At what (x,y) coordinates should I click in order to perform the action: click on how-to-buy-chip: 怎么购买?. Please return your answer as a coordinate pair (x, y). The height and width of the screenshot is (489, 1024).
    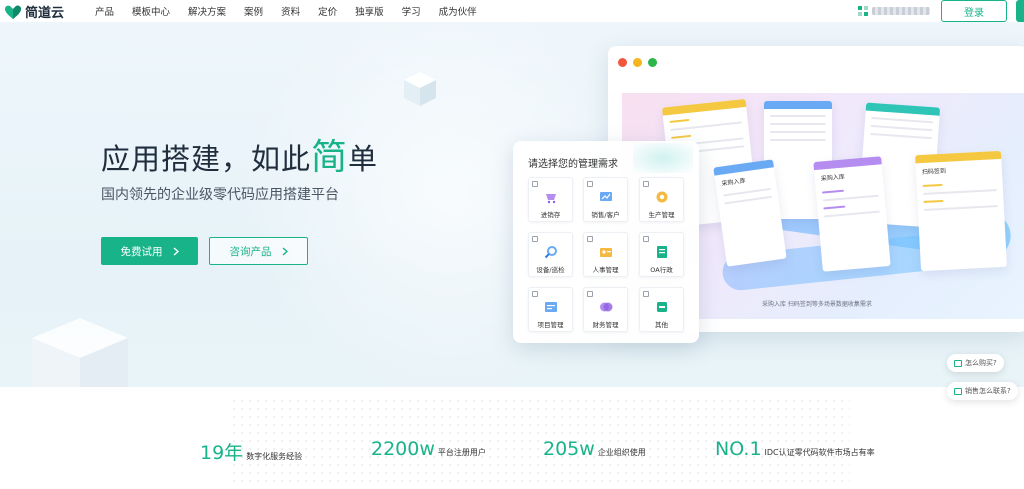
    Looking at the image, I should click on (975, 363).